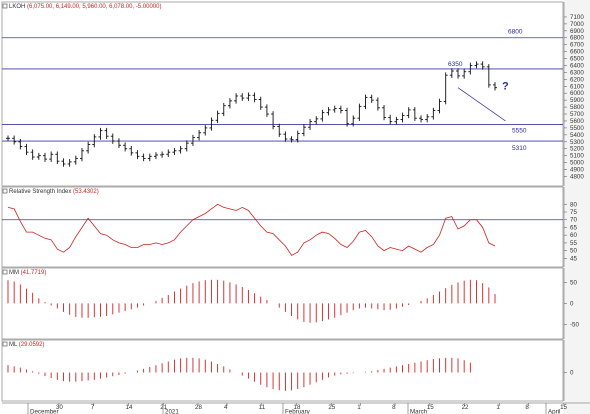  What do you see at coordinates (577, 72) in the screenshot?
I see `y-tick-label: 6300` at bounding box center [577, 72].